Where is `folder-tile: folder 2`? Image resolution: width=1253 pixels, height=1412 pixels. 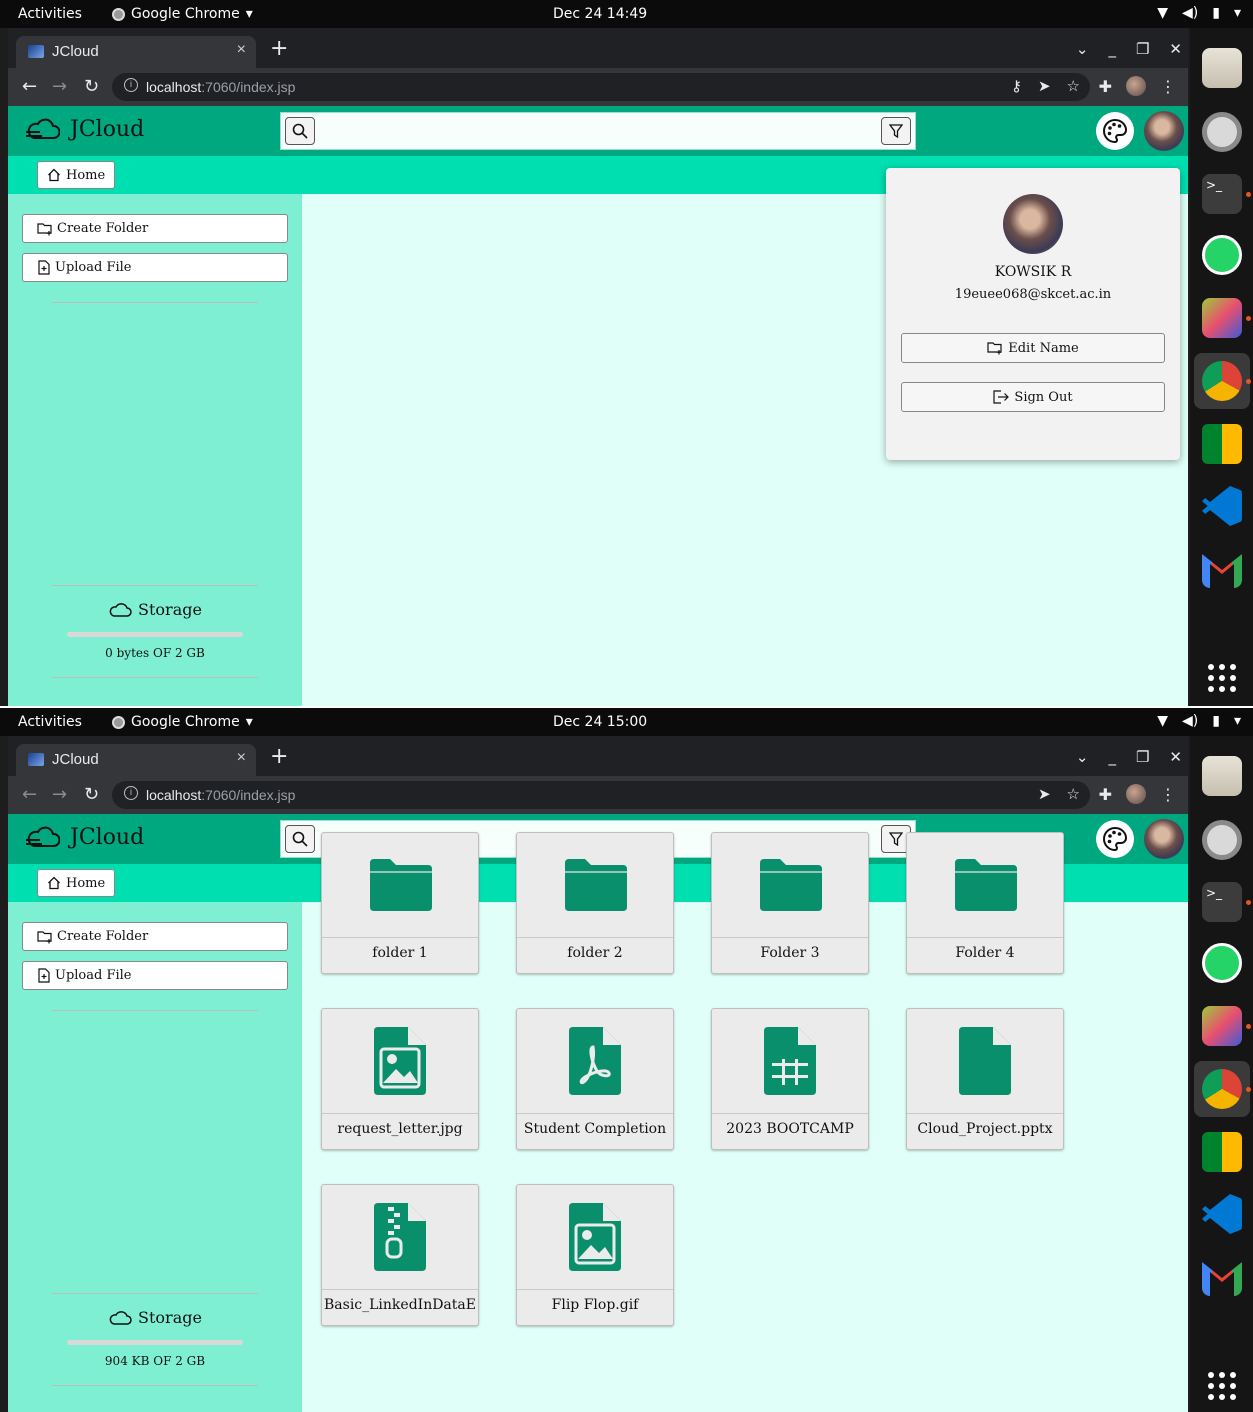
folder-tile: folder 2 is located at coordinates (595, 903).